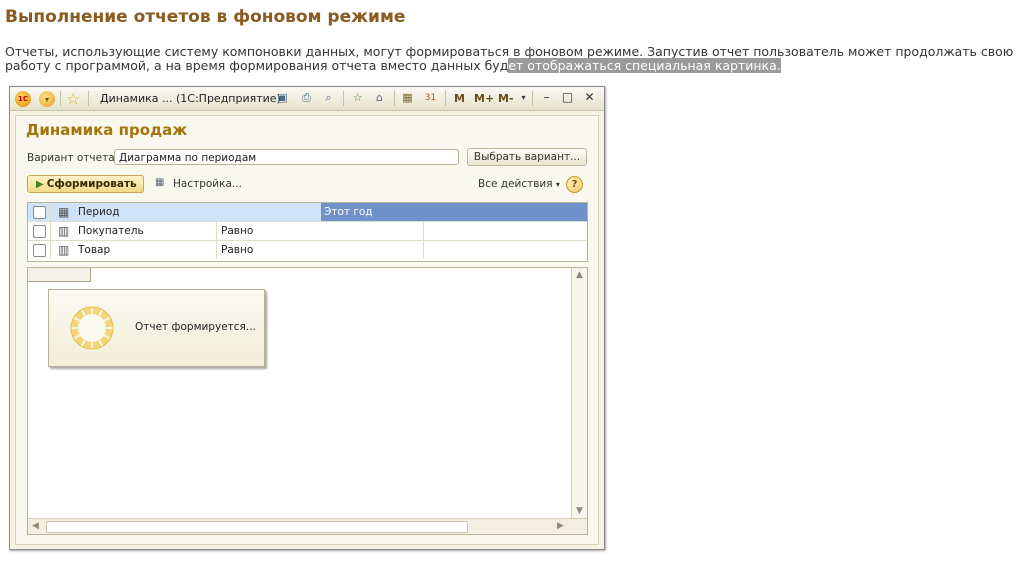 The height and width of the screenshot is (579, 1021). What do you see at coordinates (307, 250) in the screenshot?
I see `table-row: ▥ Товар Равно` at bounding box center [307, 250].